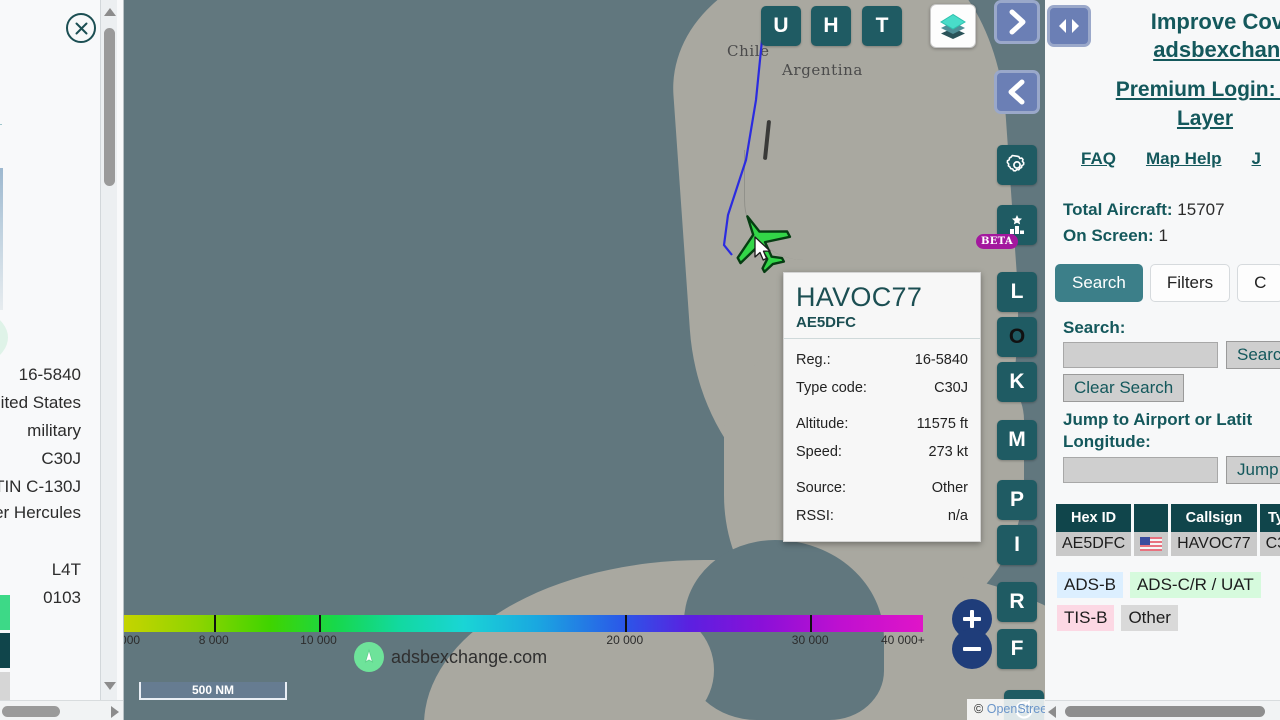  I want to click on plus-icon, so click(972, 619).